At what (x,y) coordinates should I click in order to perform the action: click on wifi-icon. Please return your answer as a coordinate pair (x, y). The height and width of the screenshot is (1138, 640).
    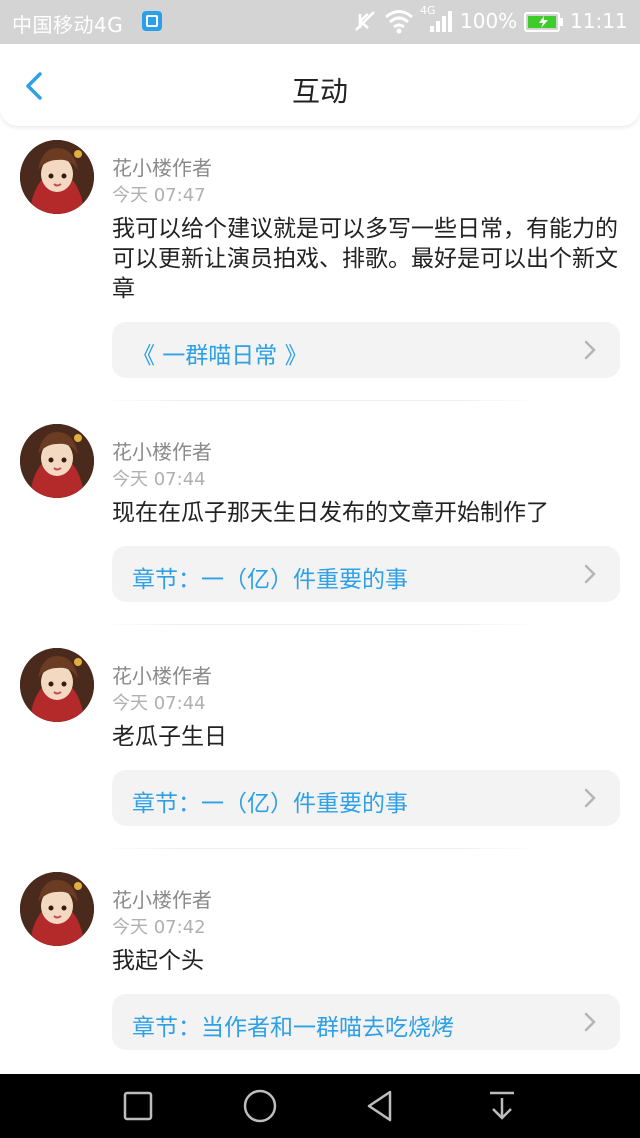
    Looking at the image, I should click on (399, 22).